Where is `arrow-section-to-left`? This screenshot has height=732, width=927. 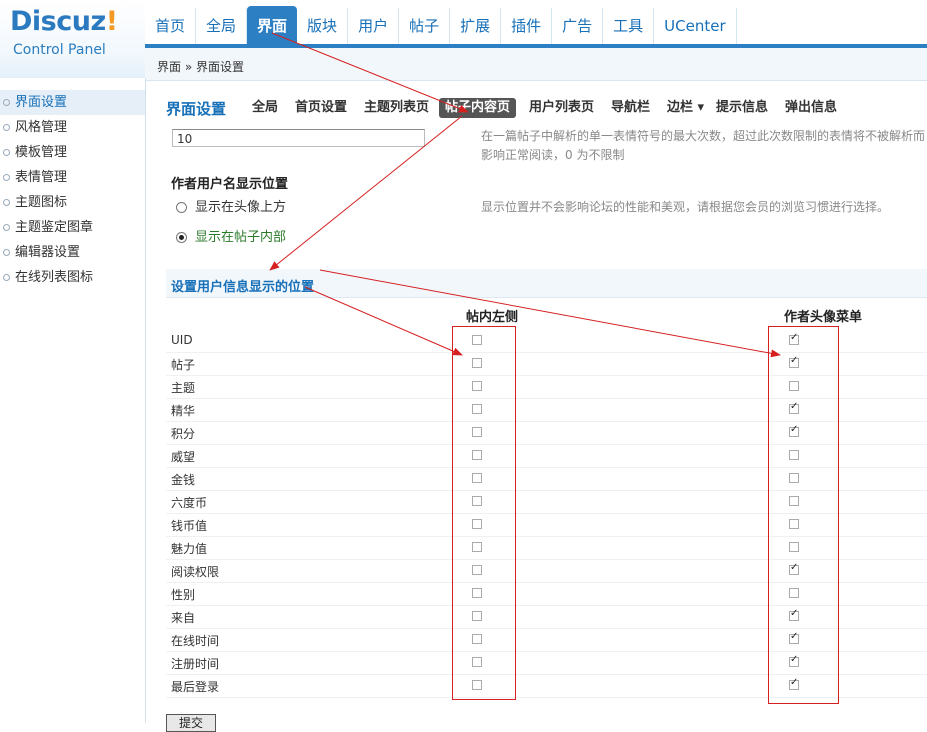 arrow-section-to-left is located at coordinates (383, 321).